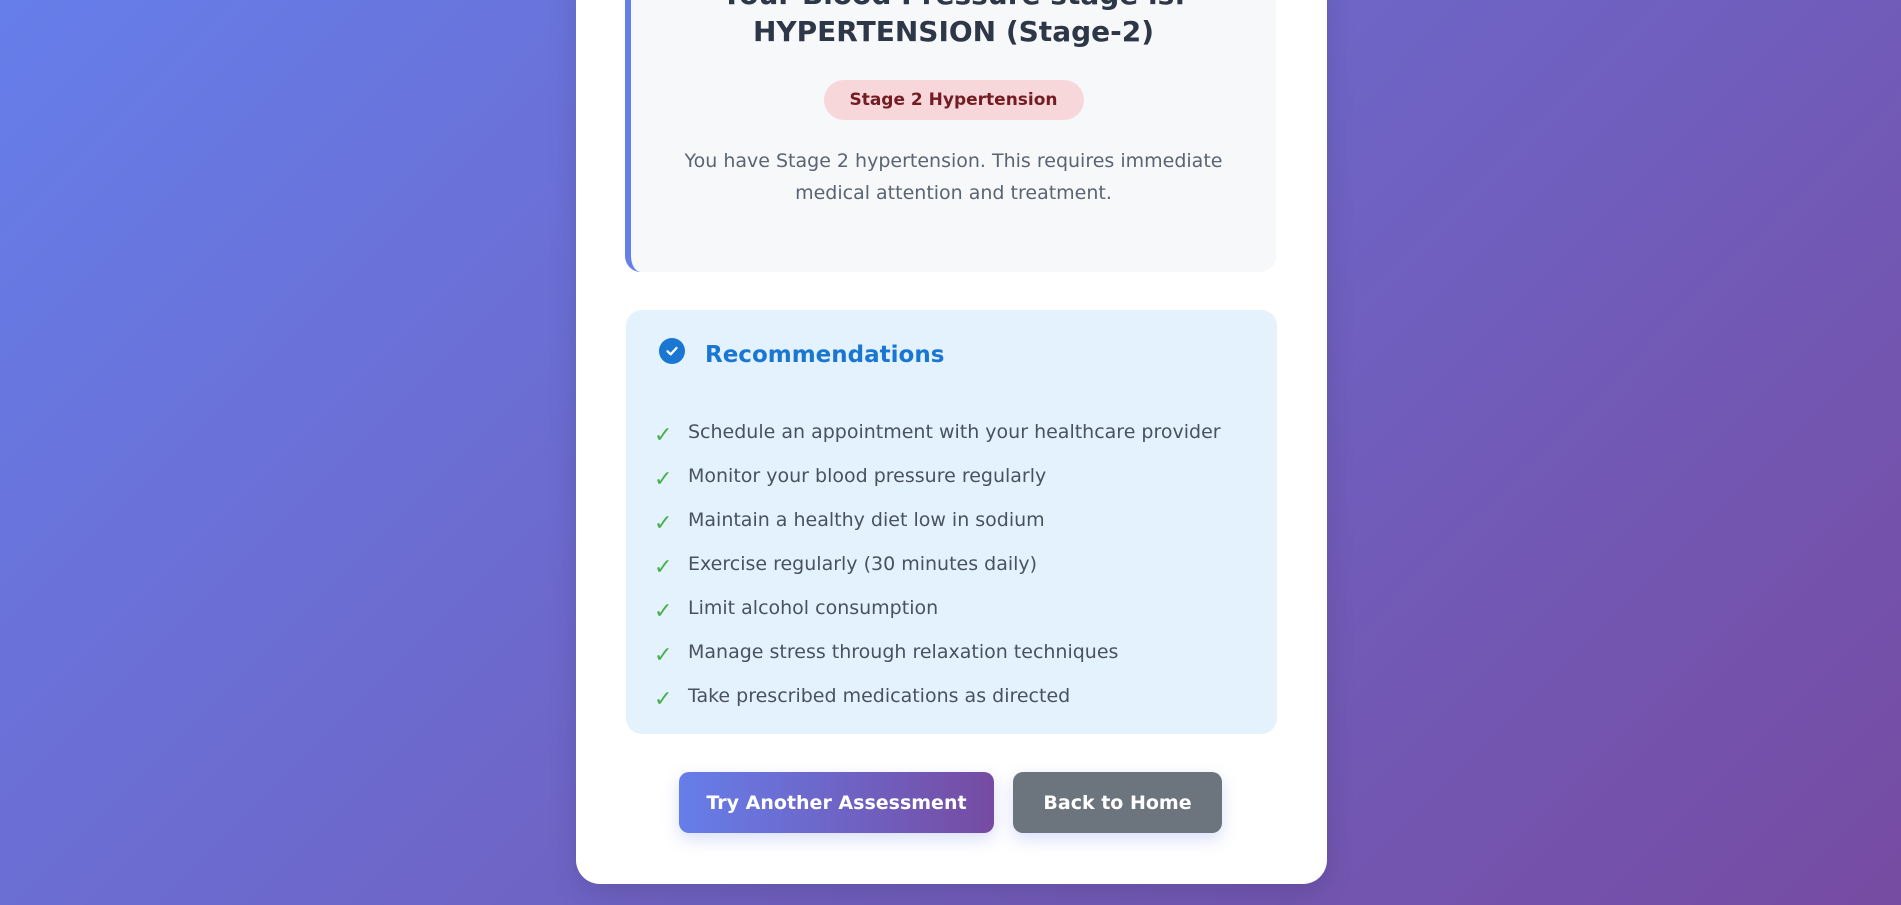  Describe the element at coordinates (863, 564) in the screenshot. I see `recommendation-text: Exercise regularly (30 minutes daily)` at that location.